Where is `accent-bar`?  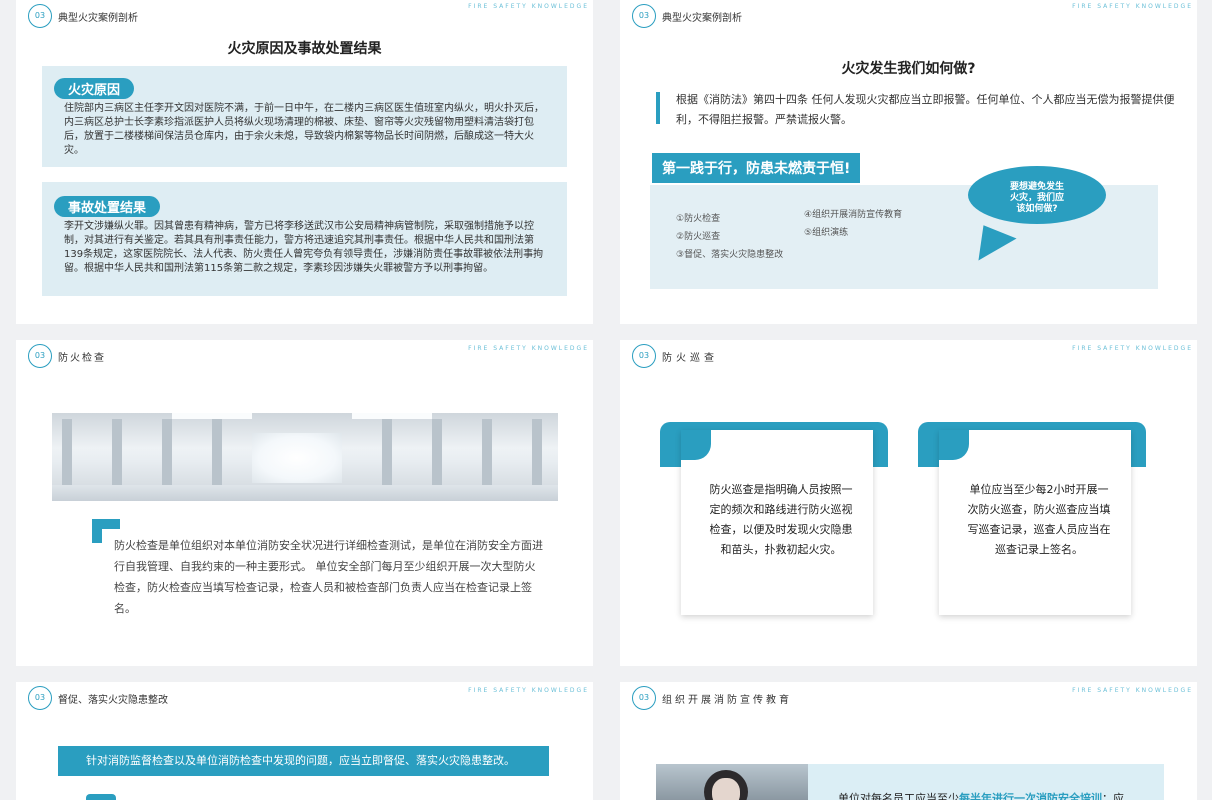
accent-bar is located at coordinates (658, 108).